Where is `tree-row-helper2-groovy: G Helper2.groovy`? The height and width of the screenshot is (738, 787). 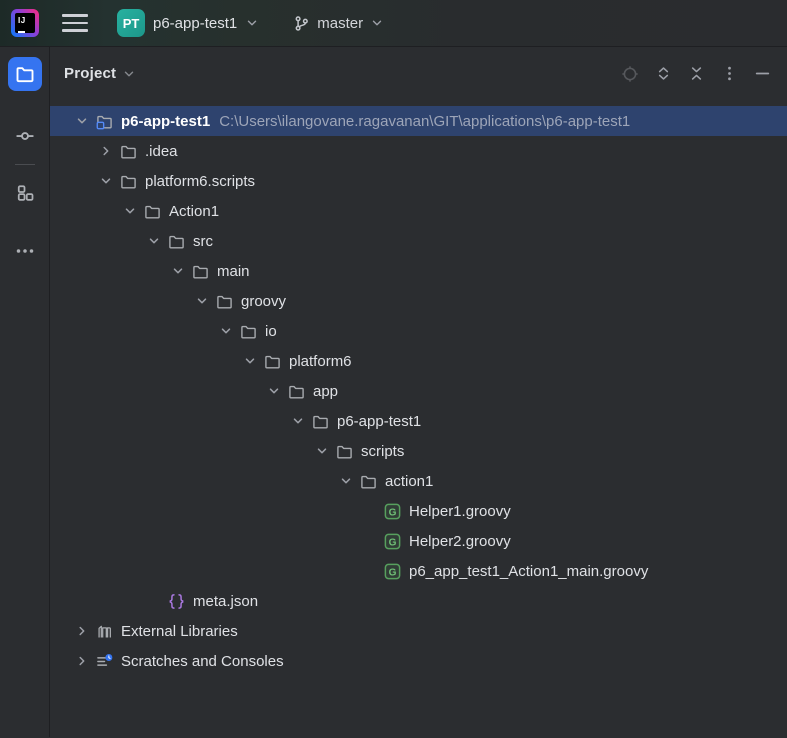
tree-row-helper2-groovy: G Helper2.groovy is located at coordinates (418, 541).